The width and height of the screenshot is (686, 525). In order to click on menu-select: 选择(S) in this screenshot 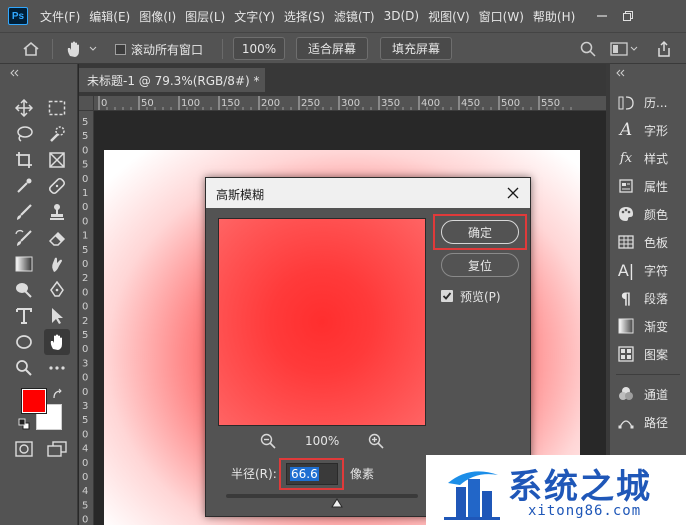, I will do `click(304, 16)`.